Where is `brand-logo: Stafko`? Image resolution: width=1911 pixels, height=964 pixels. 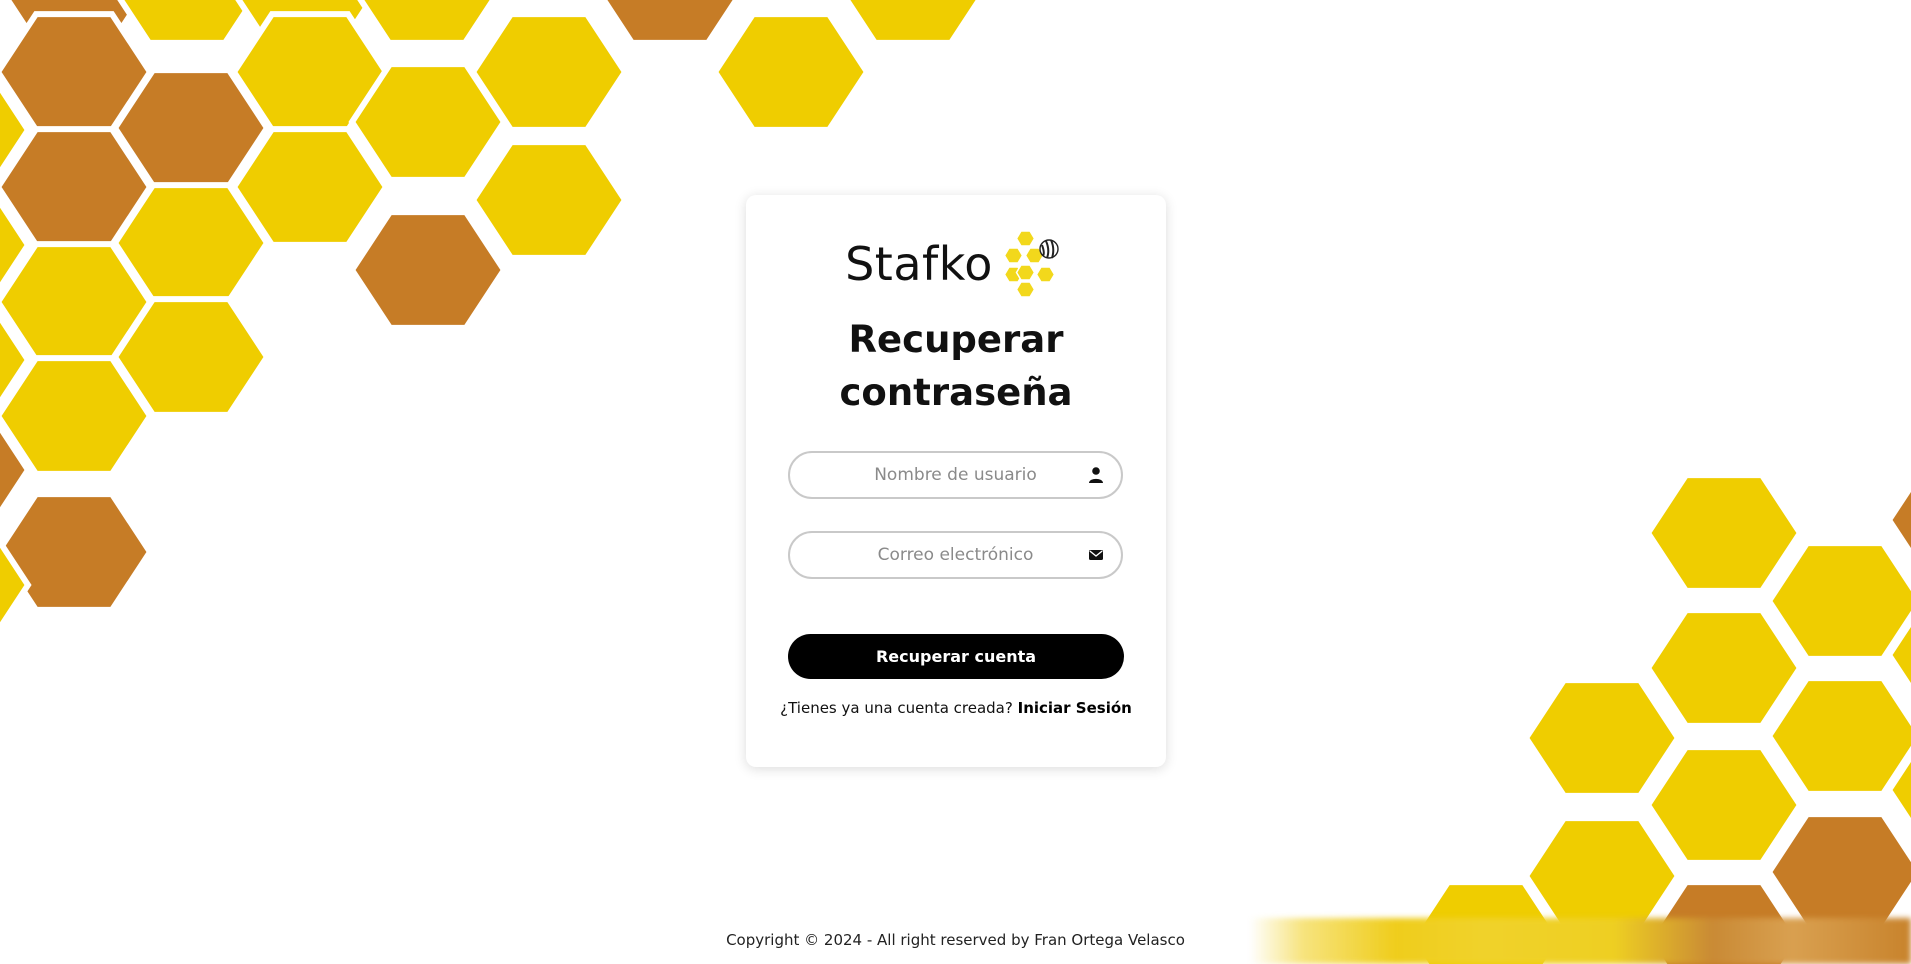 brand-logo: Stafko is located at coordinates (956, 264).